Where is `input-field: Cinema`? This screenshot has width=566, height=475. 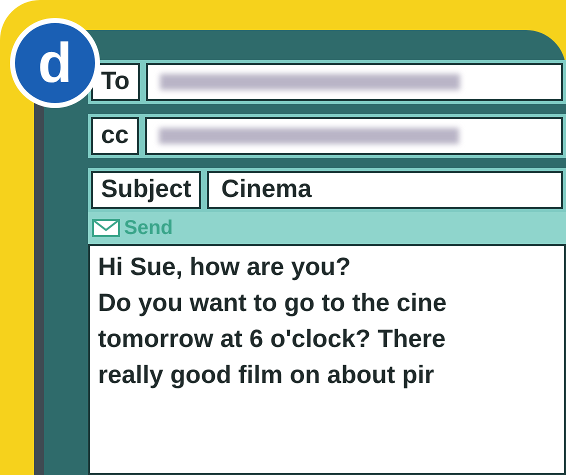 input-field: Cinema is located at coordinates (385, 190).